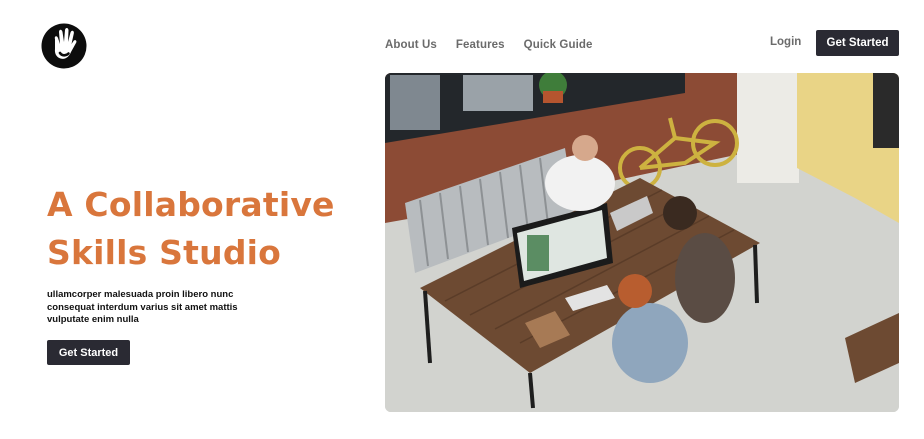 The image size is (924, 439). Describe the element at coordinates (480, 45) in the screenshot. I see `nav-features: Features` at that location.